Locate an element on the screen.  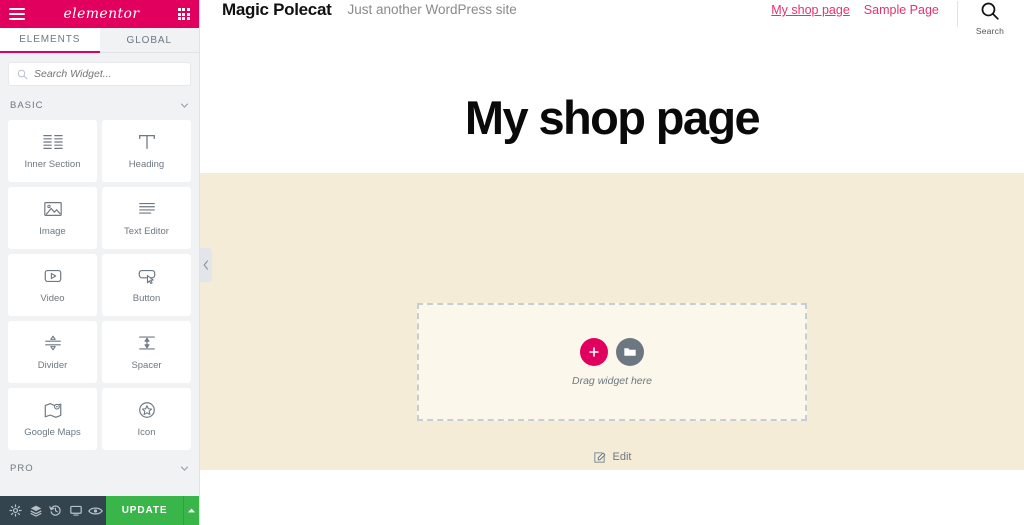
tab-global: GLOBAL is located at coordinates (149, 40).